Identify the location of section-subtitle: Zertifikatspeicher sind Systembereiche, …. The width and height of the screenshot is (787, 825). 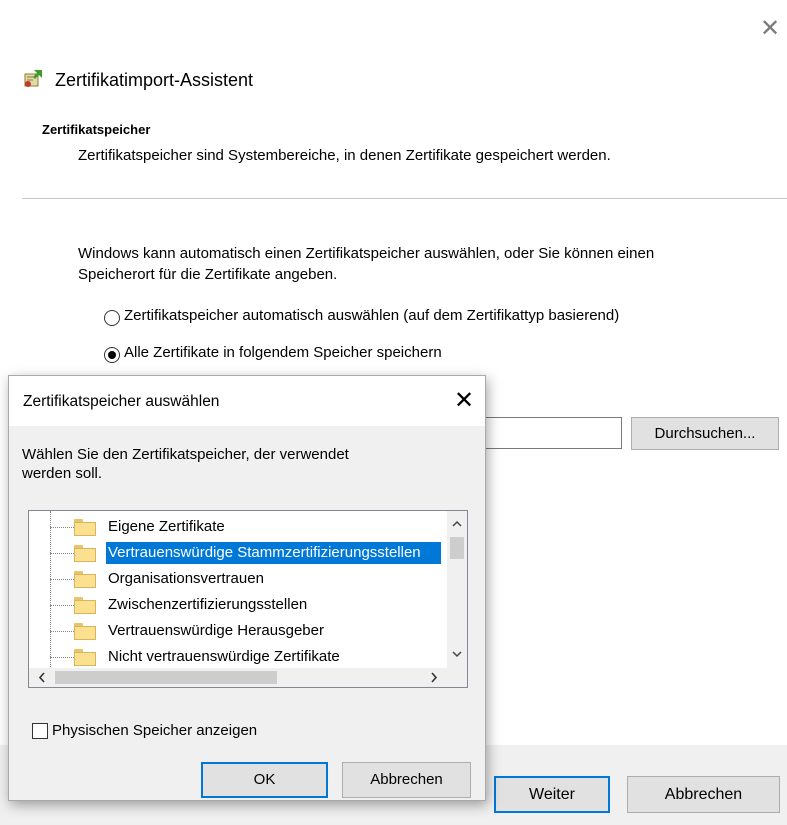
(344, 155).